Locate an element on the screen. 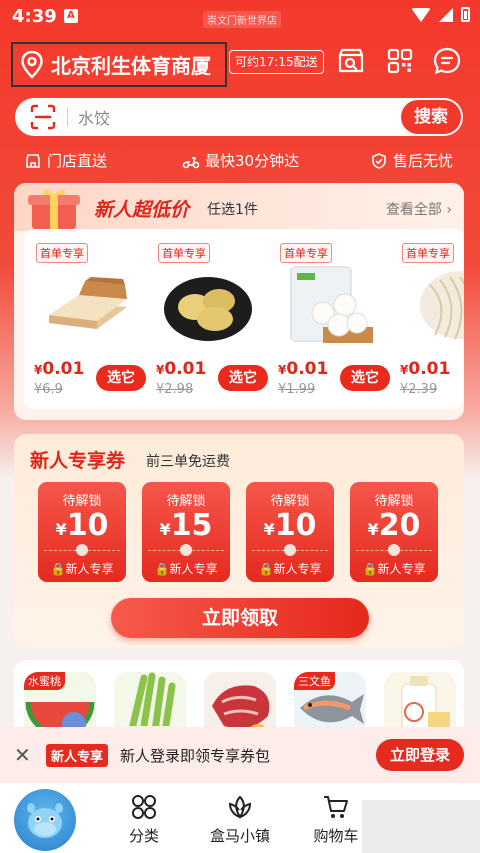 This screenshot has width=480, height=853. tab-hema-town: 盒马小镇 is located at coordinates (240, 819).